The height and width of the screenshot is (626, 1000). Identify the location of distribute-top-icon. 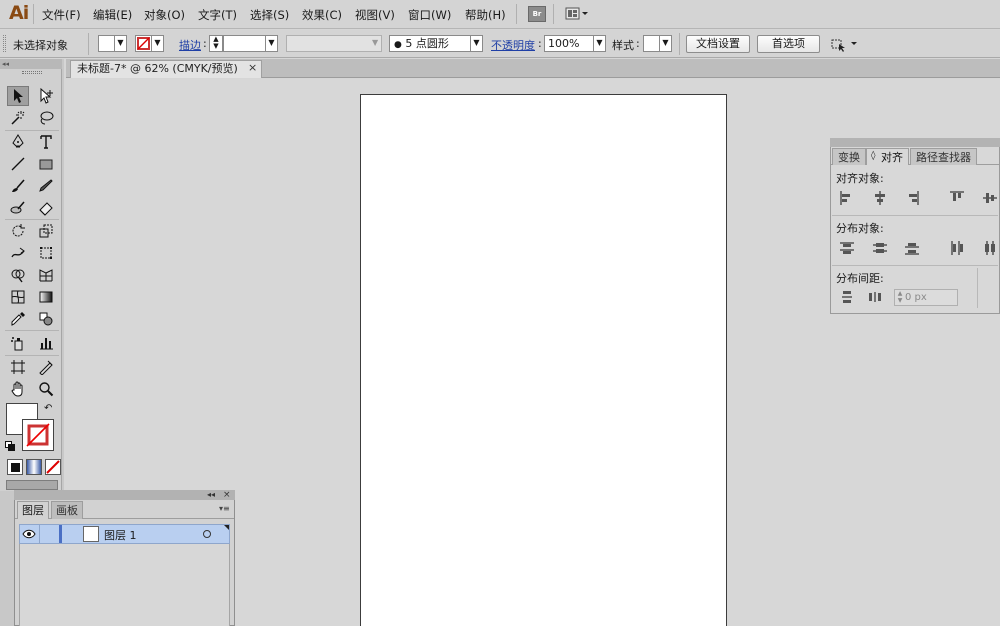
(847, 248).